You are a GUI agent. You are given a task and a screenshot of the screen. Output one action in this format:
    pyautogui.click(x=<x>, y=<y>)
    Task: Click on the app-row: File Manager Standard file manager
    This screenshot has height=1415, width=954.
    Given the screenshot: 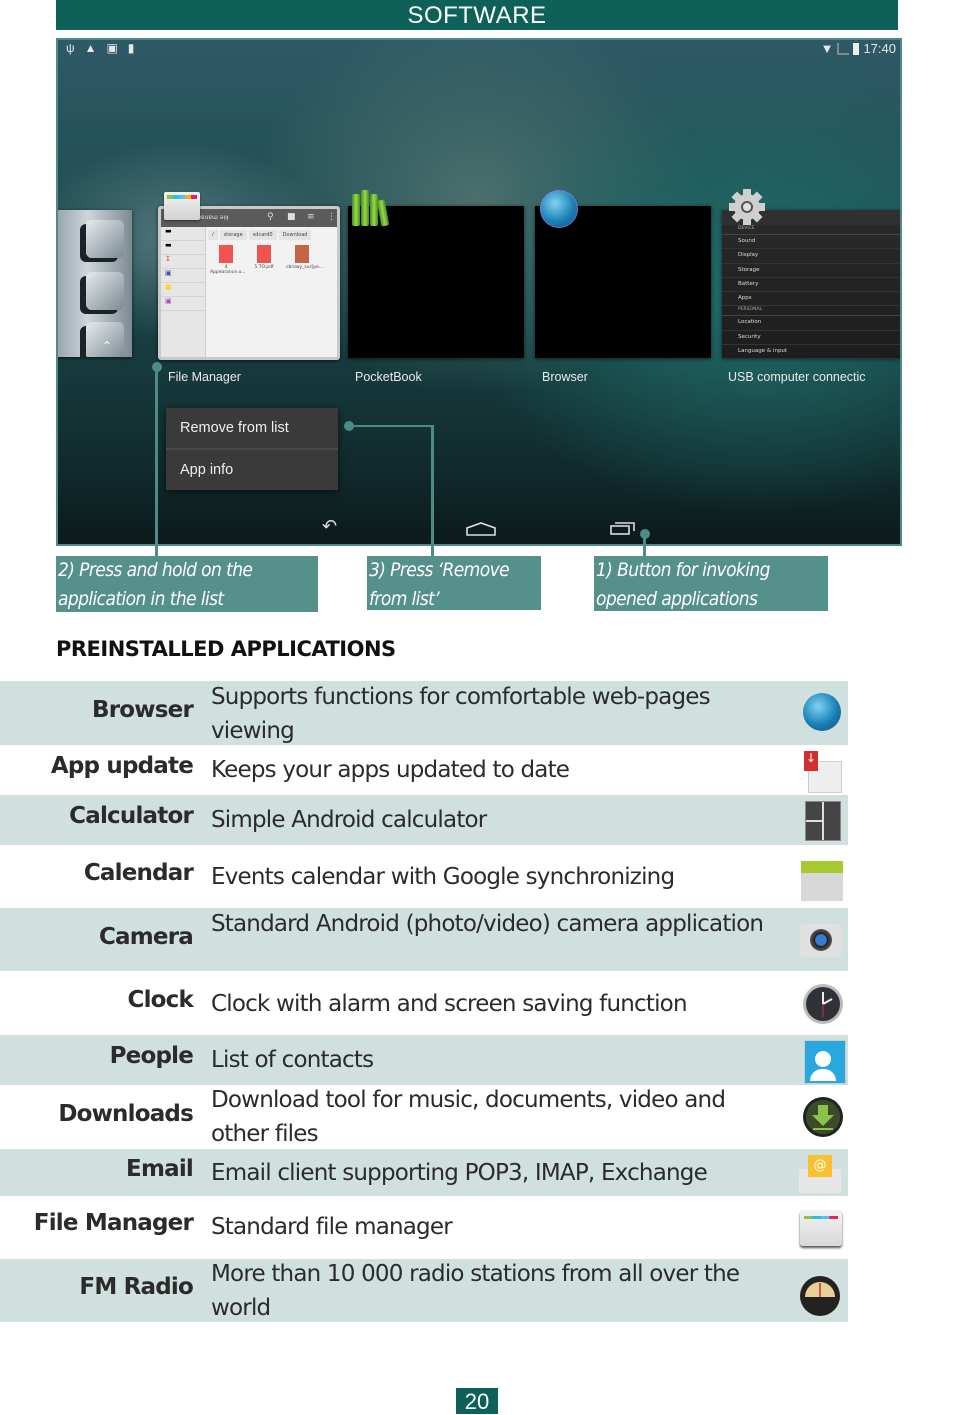 What is the action you would take?
    pyautogui.click(x=424, y=1227)
    